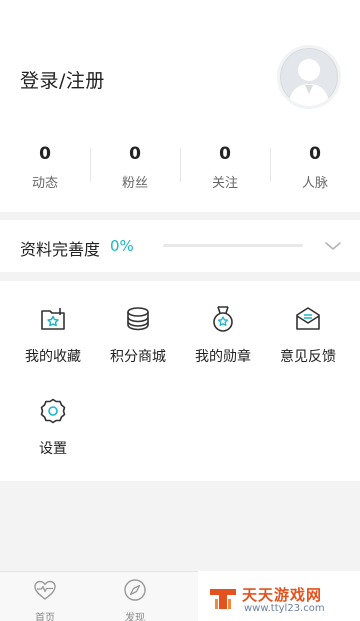 Image resolution: width=360 pixels, height=621 pixels. What do you see at coordinates (135, 168) in the screenshot?
I see `stat-followers: 0 粉丝` at bounding box center [135, 168].